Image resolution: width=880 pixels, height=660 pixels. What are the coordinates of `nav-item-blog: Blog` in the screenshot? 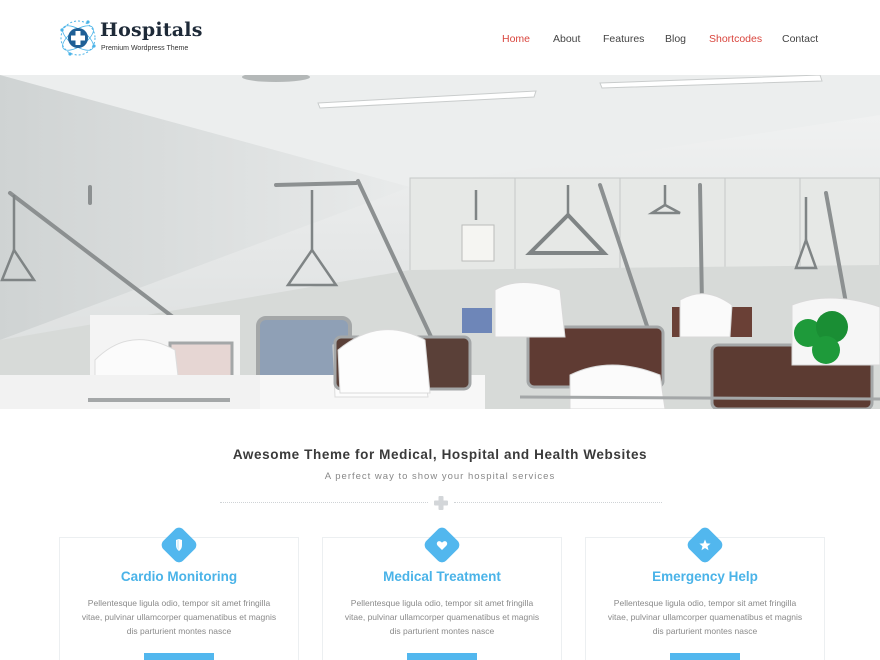 It's located at (675, 39).